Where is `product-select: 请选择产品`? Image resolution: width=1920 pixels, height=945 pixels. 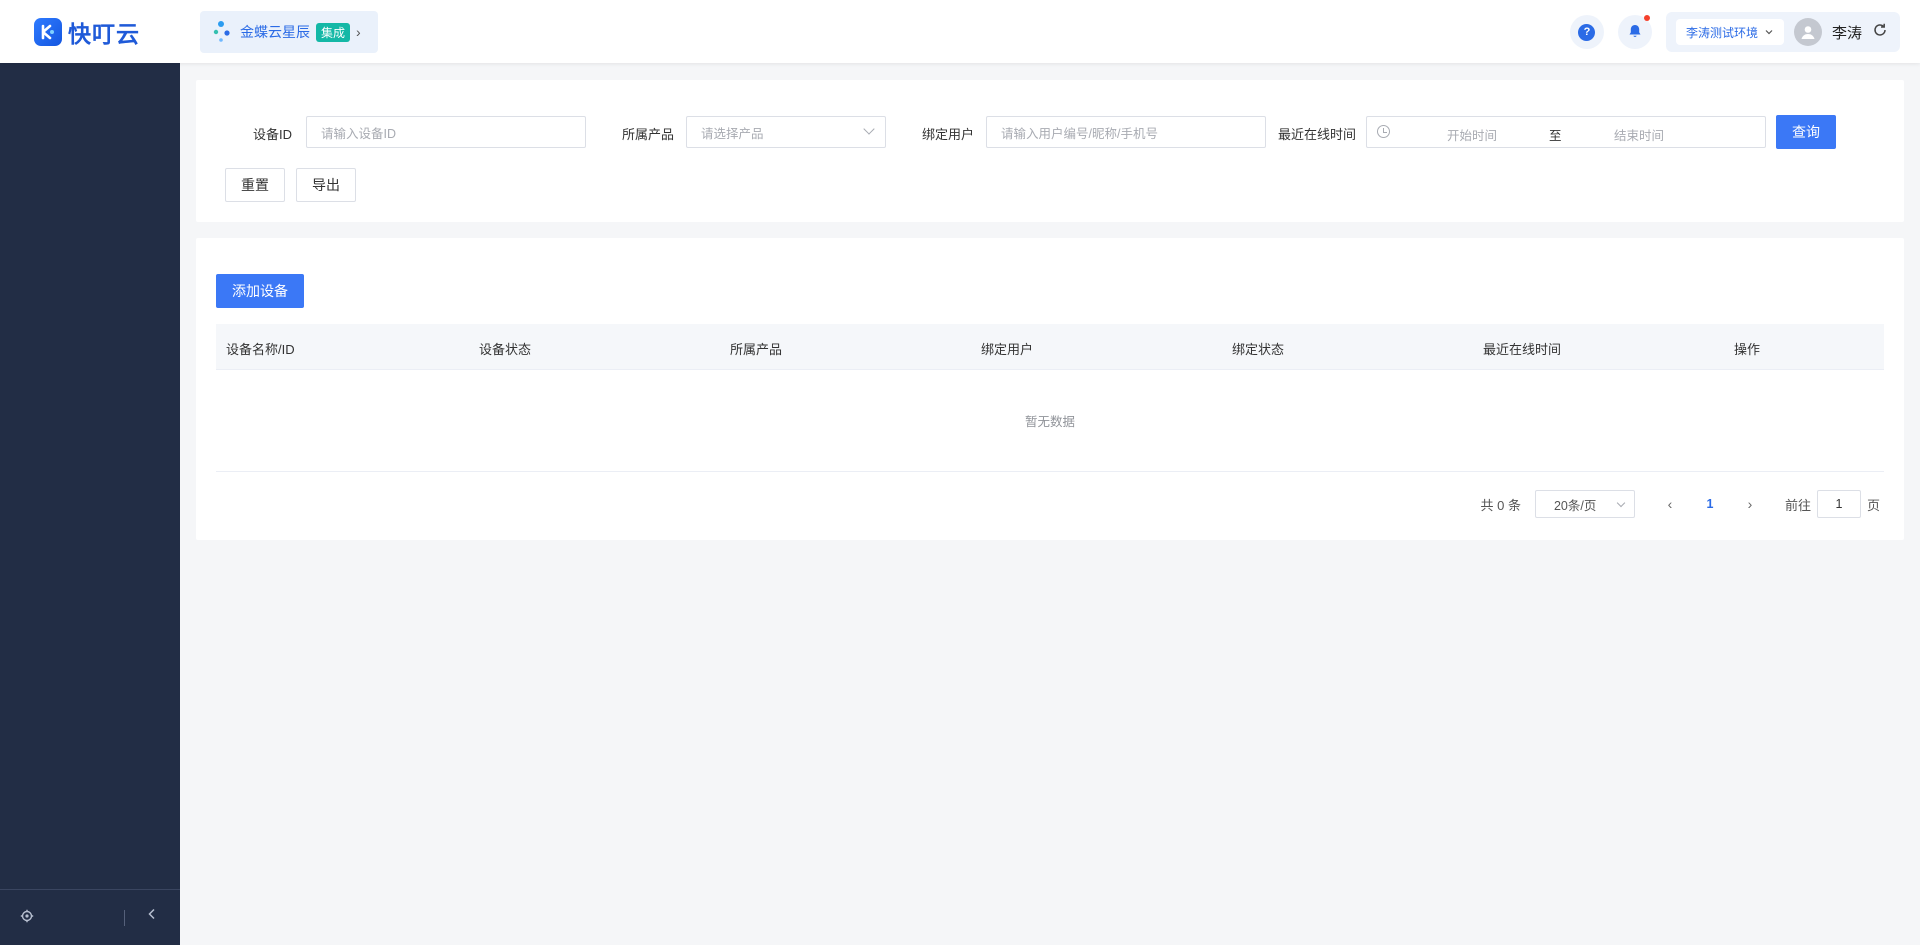 product-select: 请选择产品 is located at coordinates (786, 132).